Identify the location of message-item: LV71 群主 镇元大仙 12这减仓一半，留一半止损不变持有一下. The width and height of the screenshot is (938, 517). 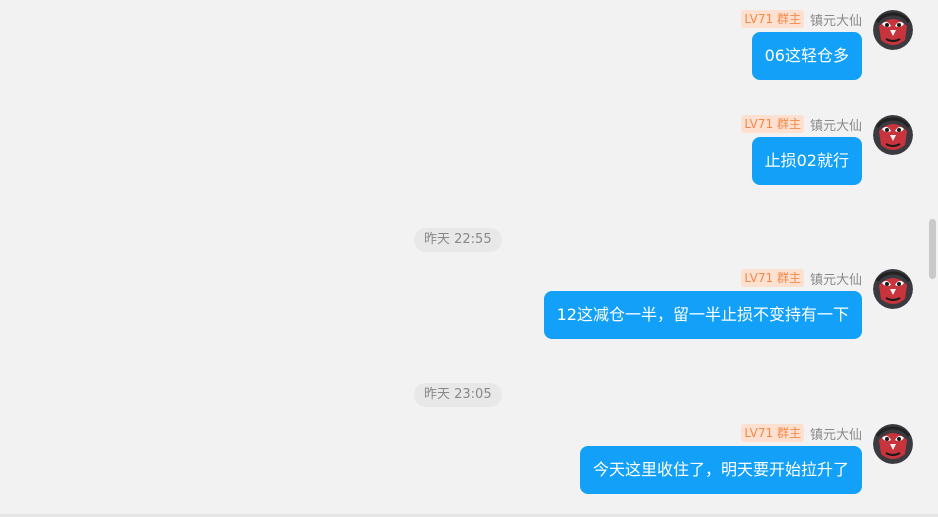
(682, 304).